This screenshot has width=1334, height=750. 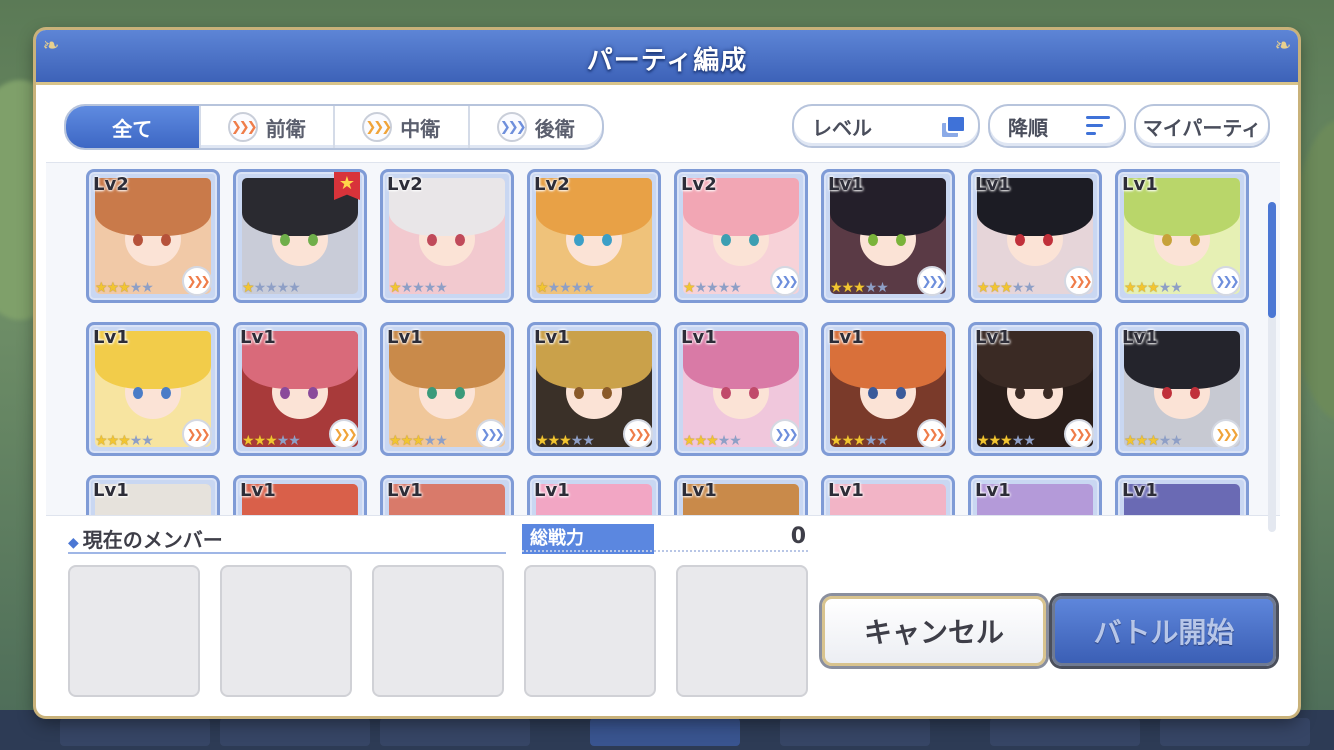 I want to click on unit-card: ★★★★★ ★, so click(x=300, y=236).